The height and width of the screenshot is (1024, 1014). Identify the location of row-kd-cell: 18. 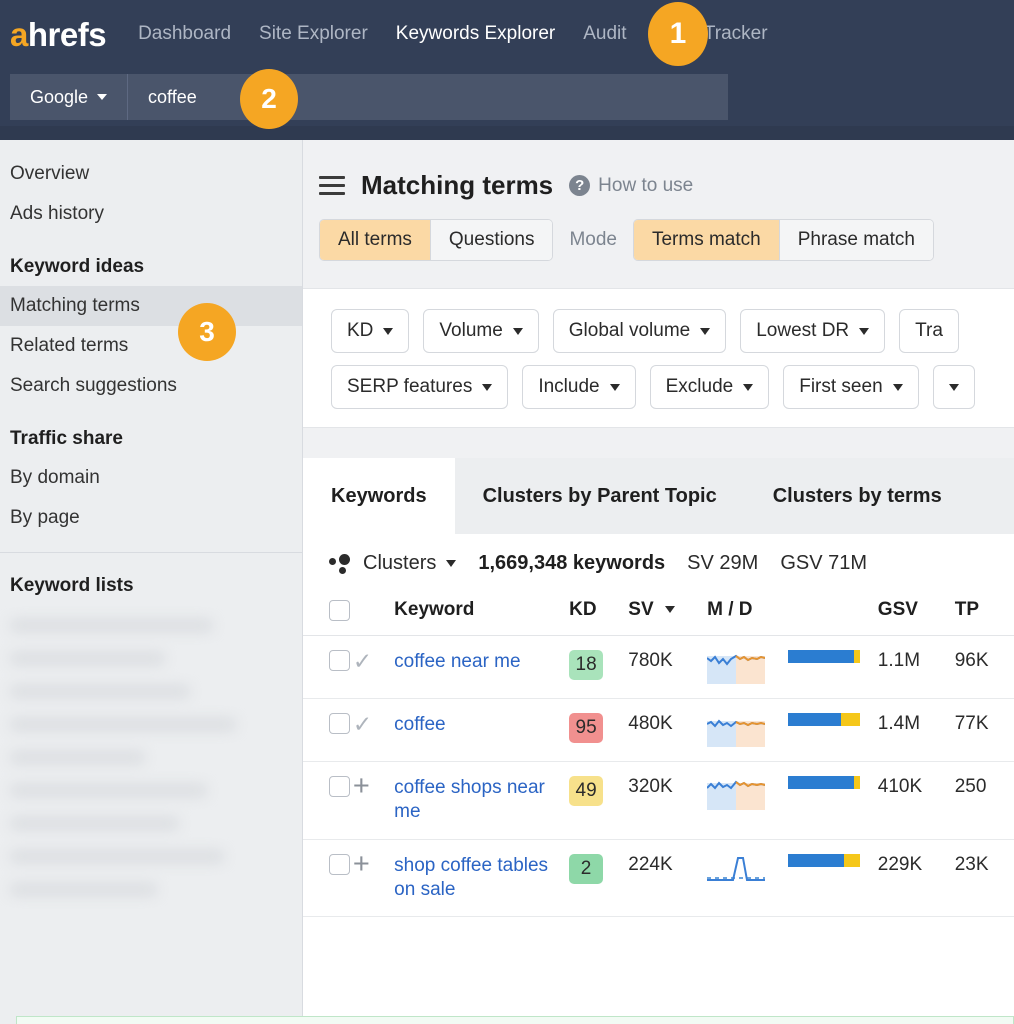
(599, 667).